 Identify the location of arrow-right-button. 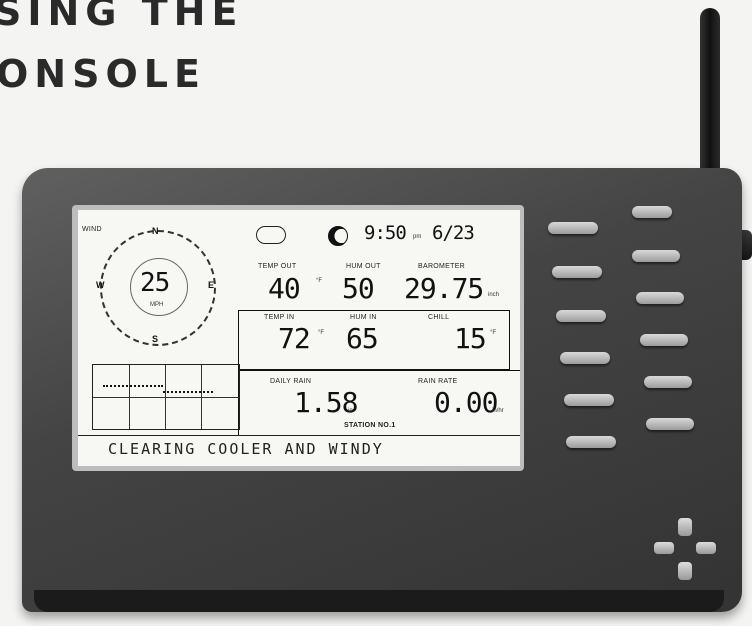
(706, 548).